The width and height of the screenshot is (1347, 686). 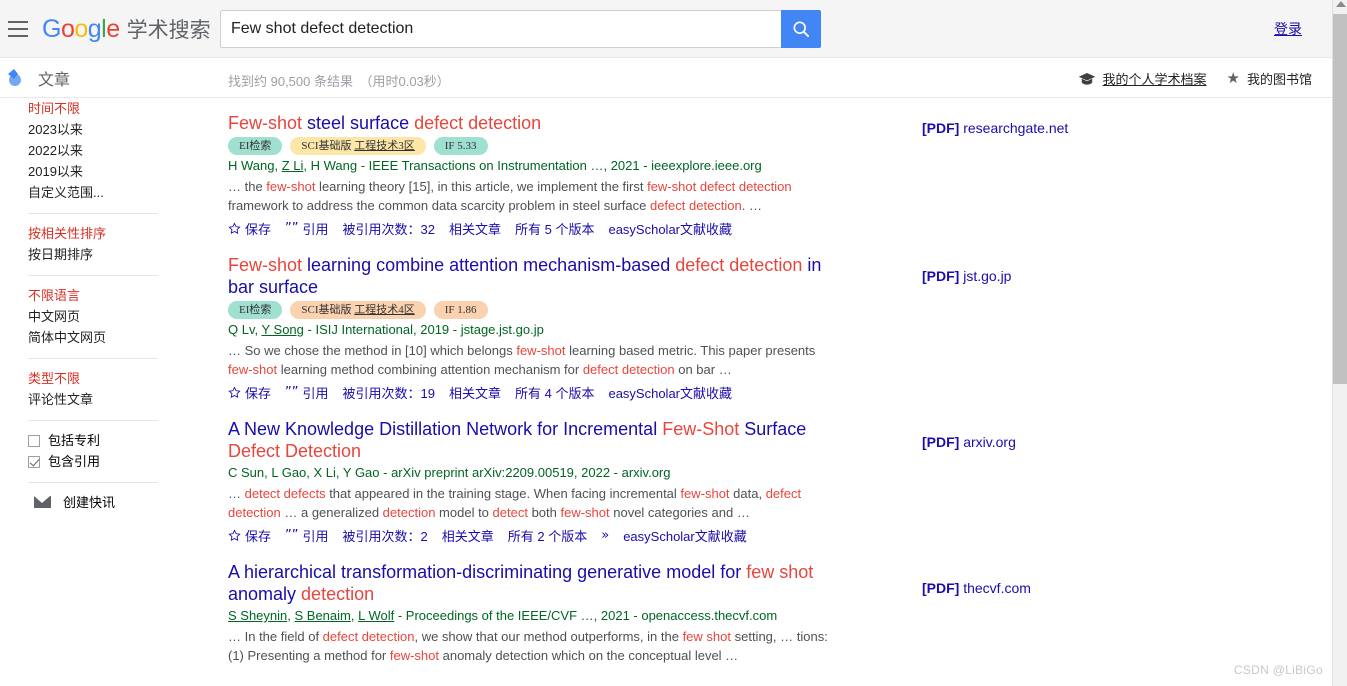 I want to click on result-action-link: 被引用次数：2, so click(x=385, y=535).